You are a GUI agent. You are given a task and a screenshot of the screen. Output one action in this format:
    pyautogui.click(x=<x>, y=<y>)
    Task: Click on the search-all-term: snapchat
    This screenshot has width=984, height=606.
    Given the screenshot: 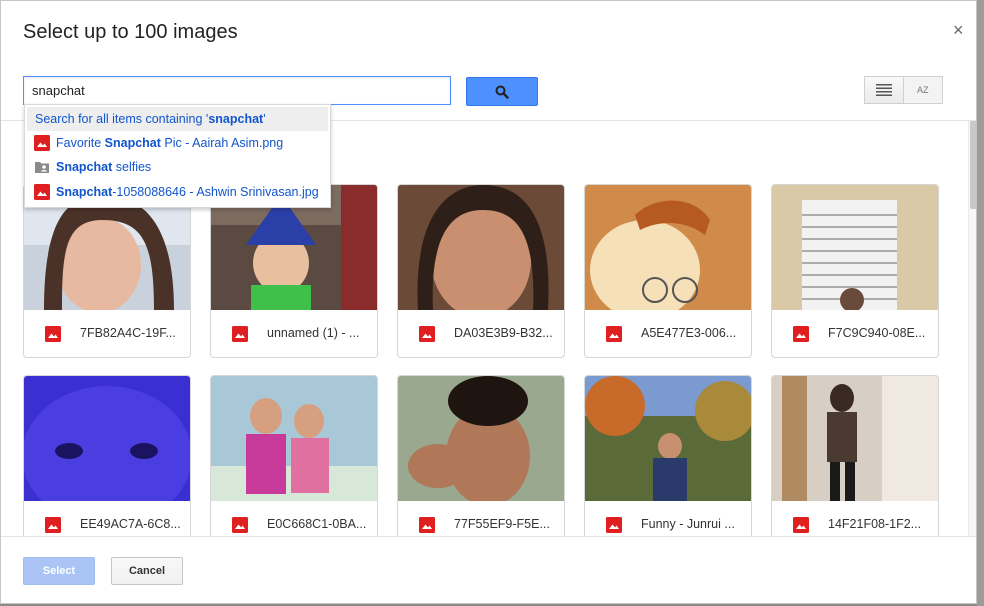 What is the action you would take?
    pyautogui.click(x=236, y=119)
    